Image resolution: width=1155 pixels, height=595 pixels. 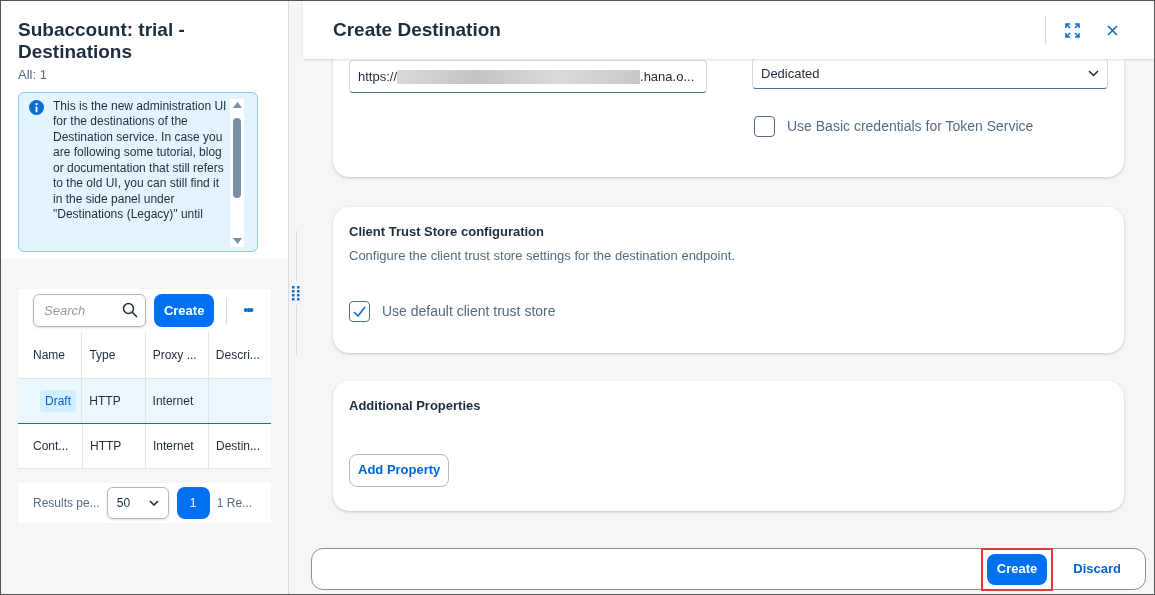 I want to click on item-count: All: 1, so click(x=33, y=75).